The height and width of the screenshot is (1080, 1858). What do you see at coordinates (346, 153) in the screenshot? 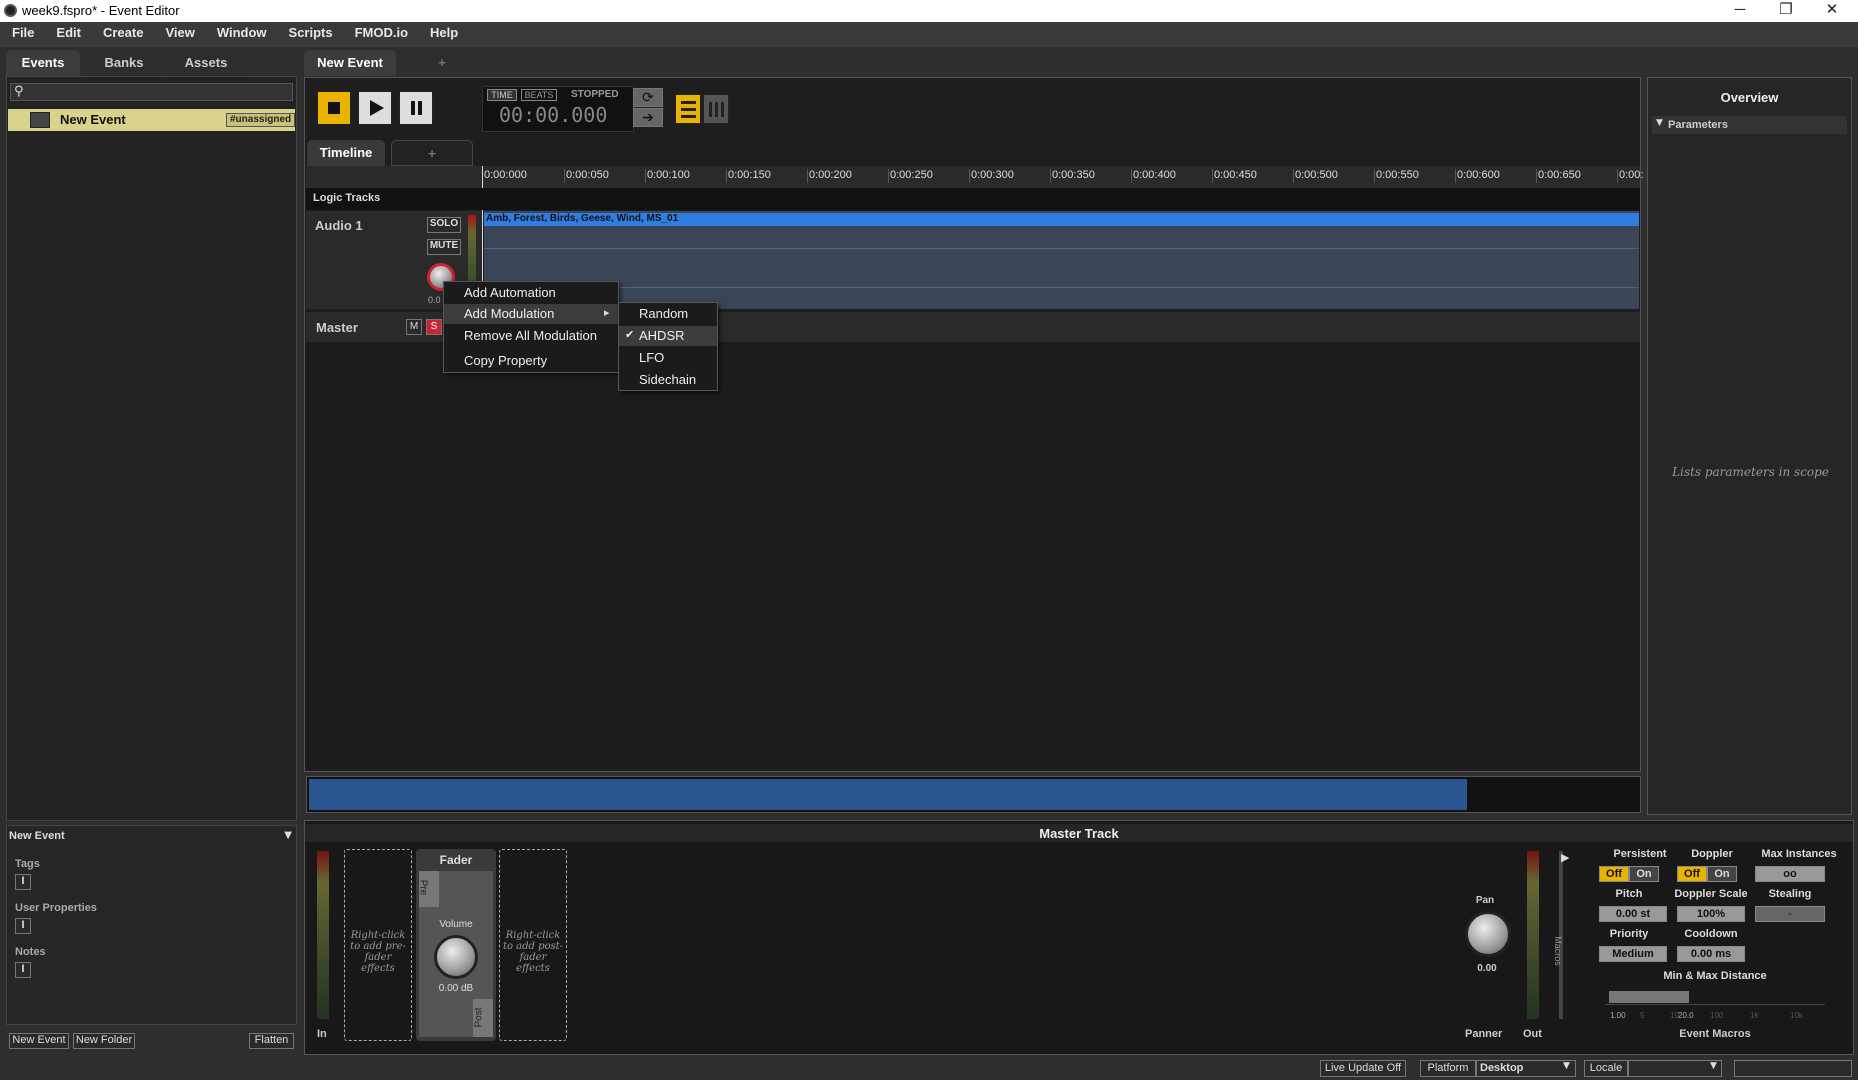
I see `tab-timeline: Timeline` at bounding box center [346, 153].